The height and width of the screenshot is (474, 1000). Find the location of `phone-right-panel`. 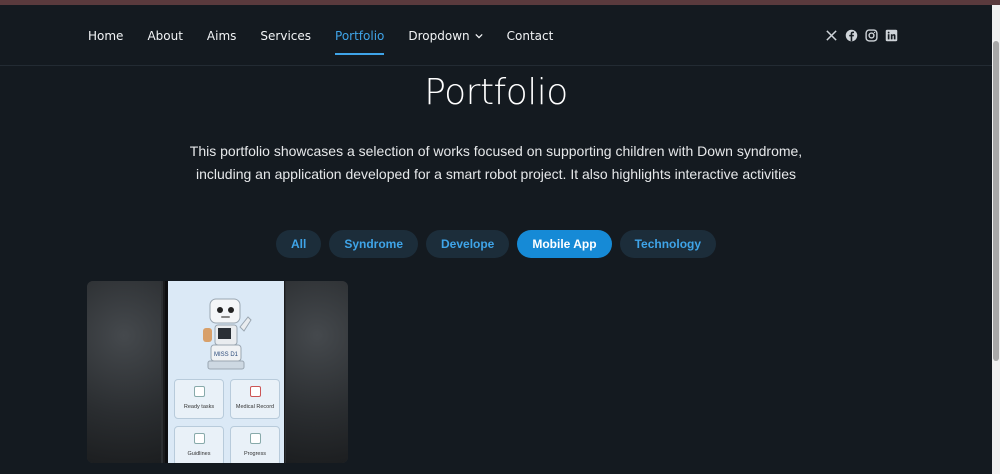

phone-right-panel is located at coordinates (317, 372).